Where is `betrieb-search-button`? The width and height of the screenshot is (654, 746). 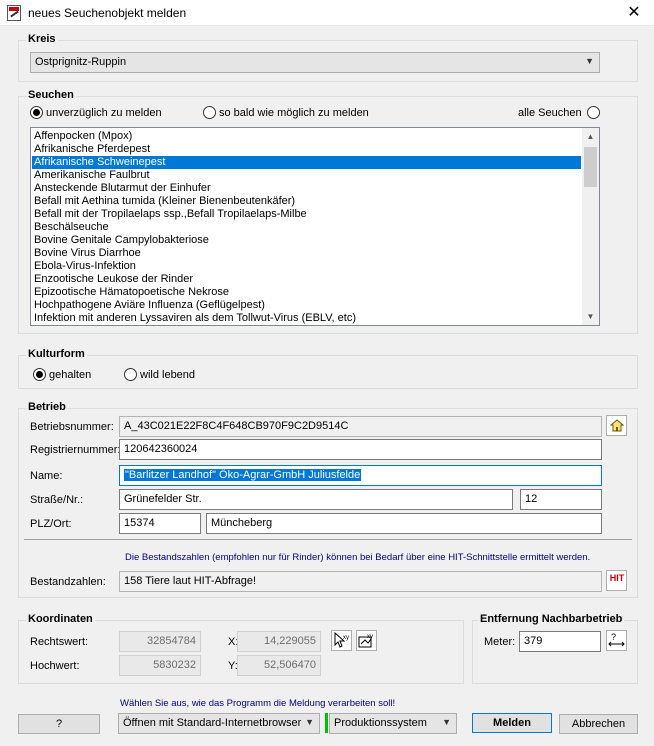 betrieb-search-button is located at coordinates (616, 425).